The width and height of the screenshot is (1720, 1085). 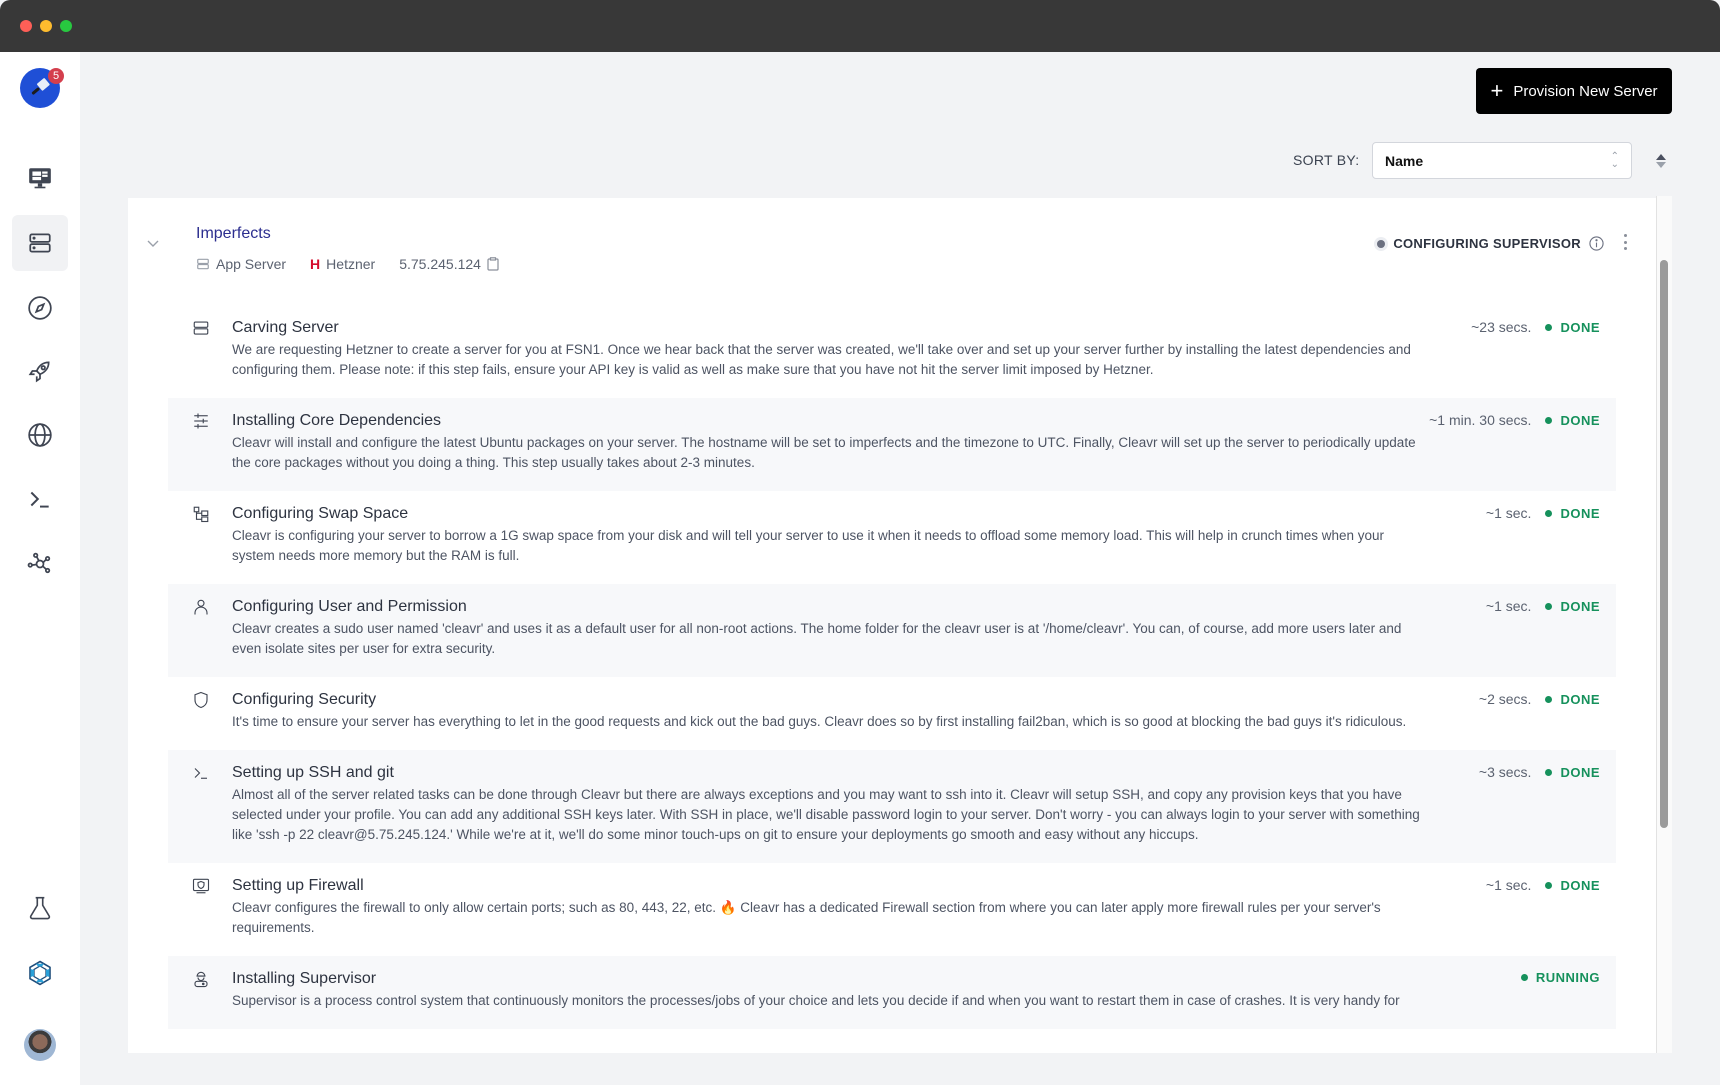 I want to click on step-title: Configuring Swap Space, so click(x=320, y=513).